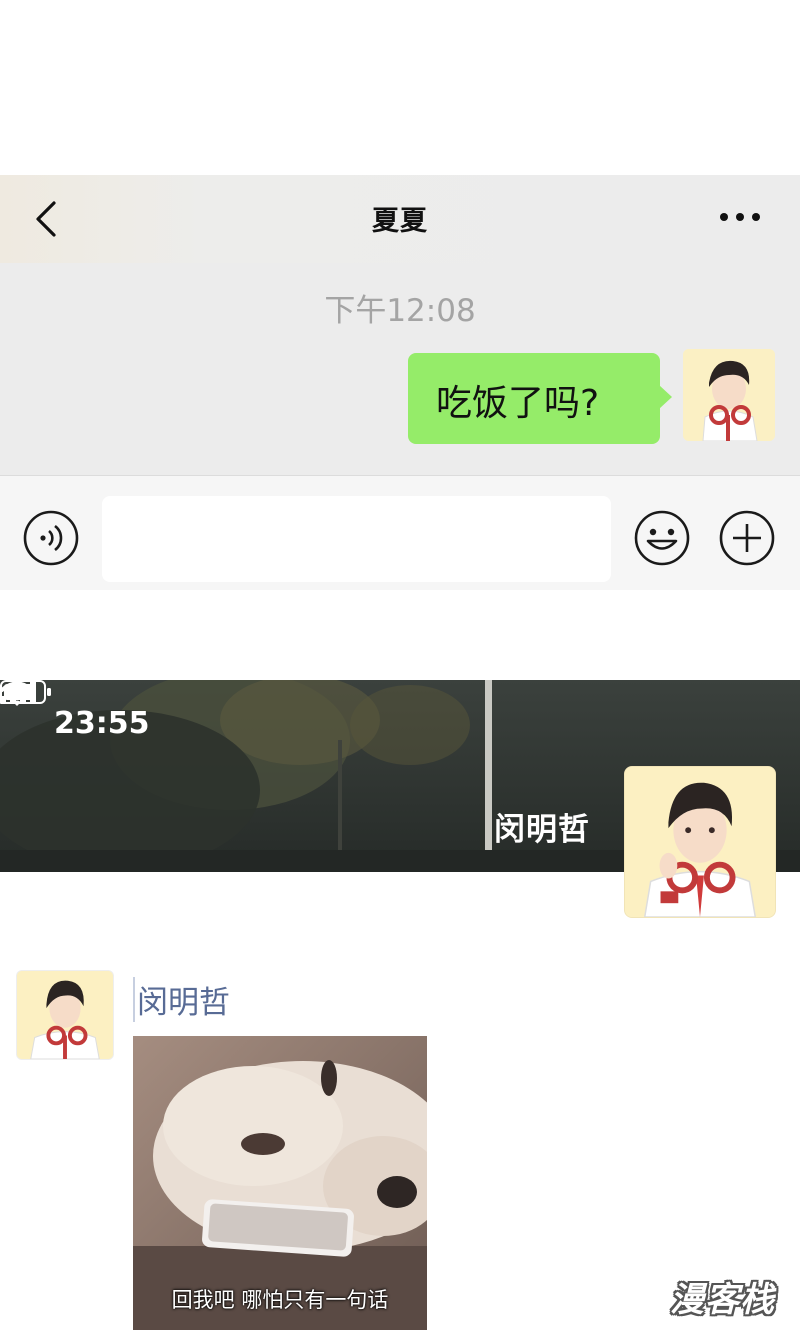  I want to click on chat-header: 夏夏, so click(400, 219).